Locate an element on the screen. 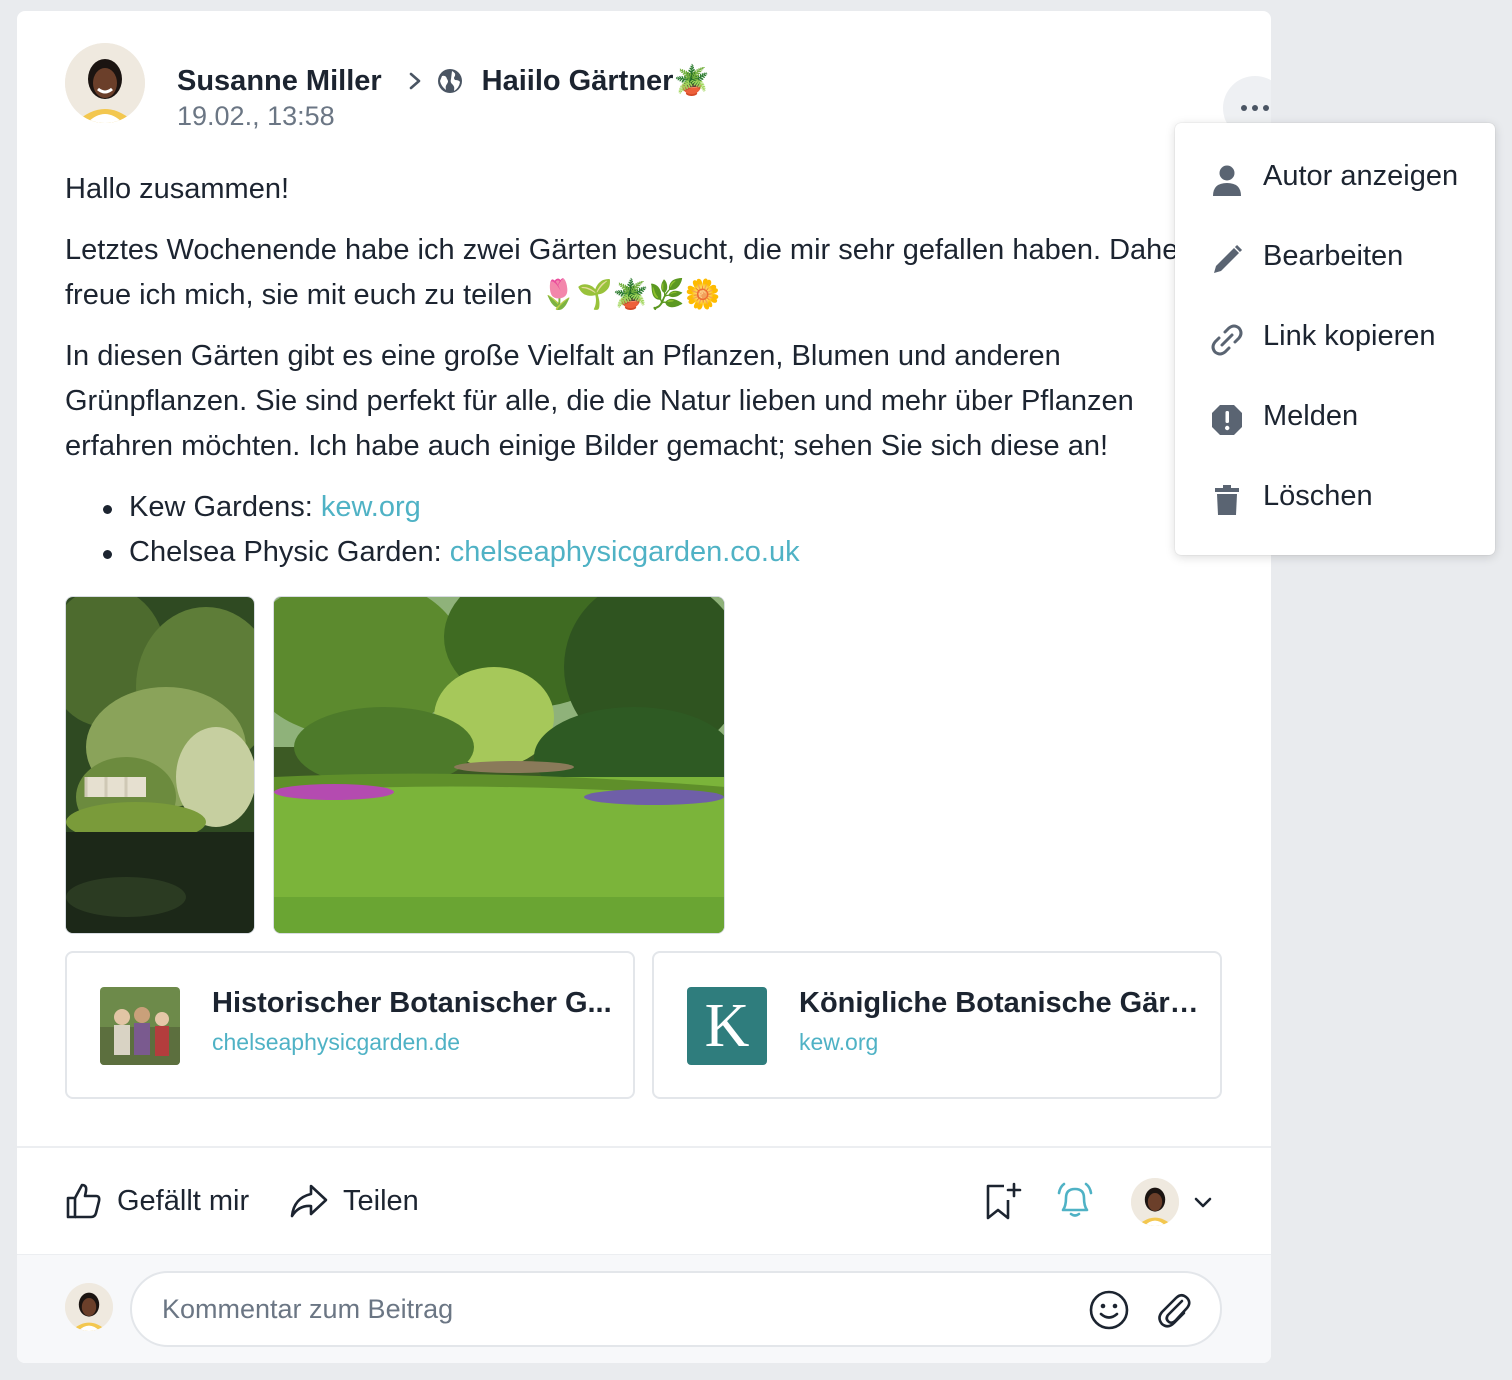 The height and width of the screenshot is (1380, 1512). kew-link: kew.org is located at coordinates (371, 507).